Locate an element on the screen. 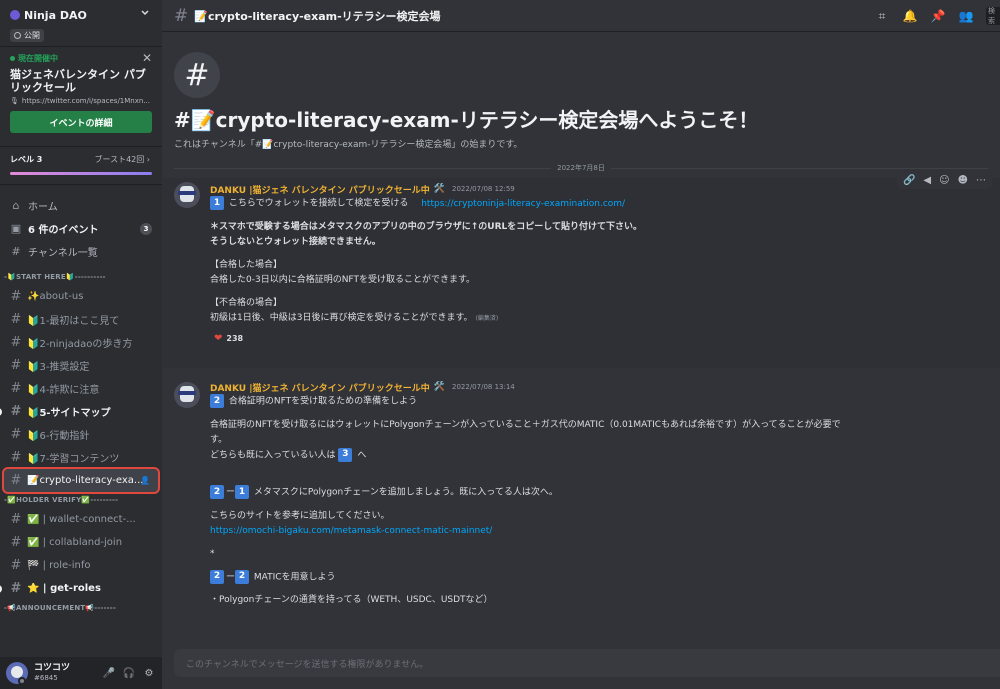 This screenshot has height=689, width=1000. mute-mic-icon: 🎤 is located at coordinates (109, 673).